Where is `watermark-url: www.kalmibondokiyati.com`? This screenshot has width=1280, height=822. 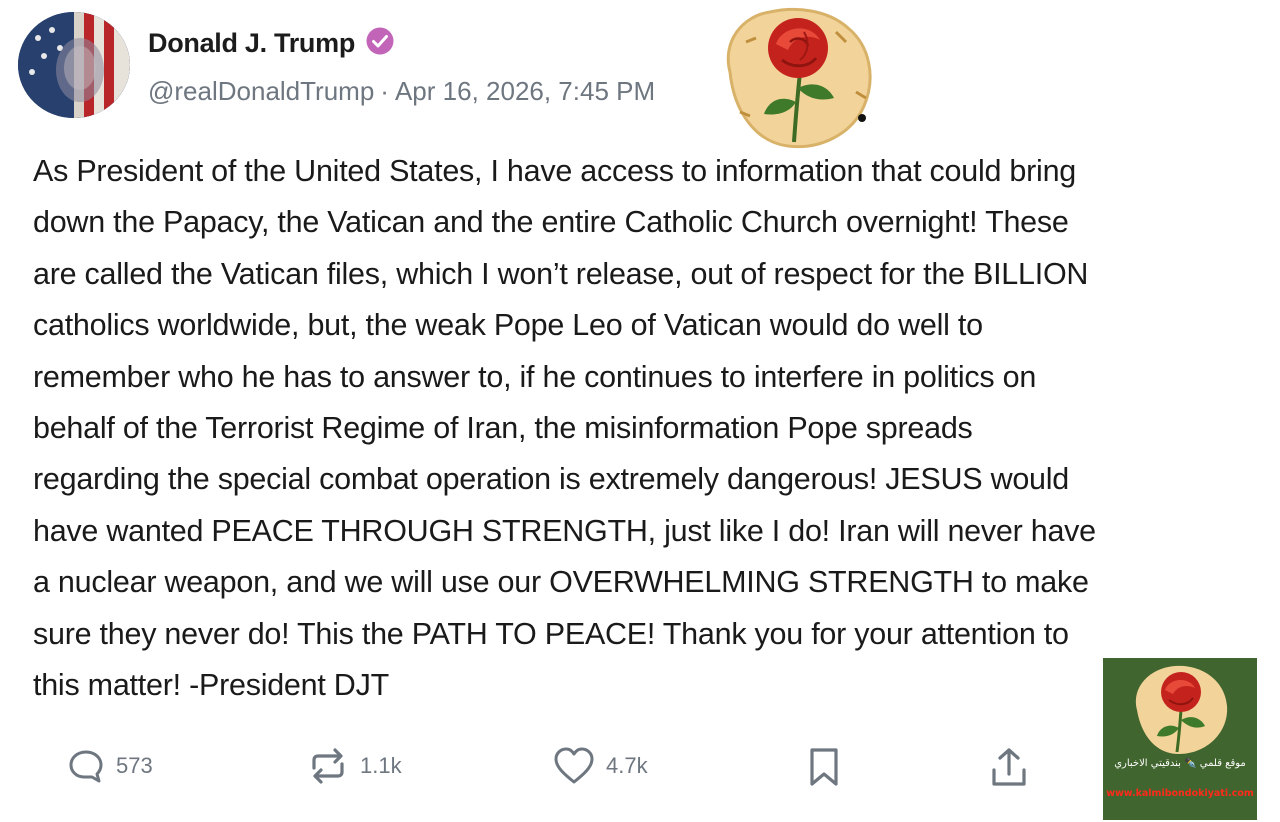 watermark-url: www.kalmibondokiyati.com is located at coordinates (1180, 793).